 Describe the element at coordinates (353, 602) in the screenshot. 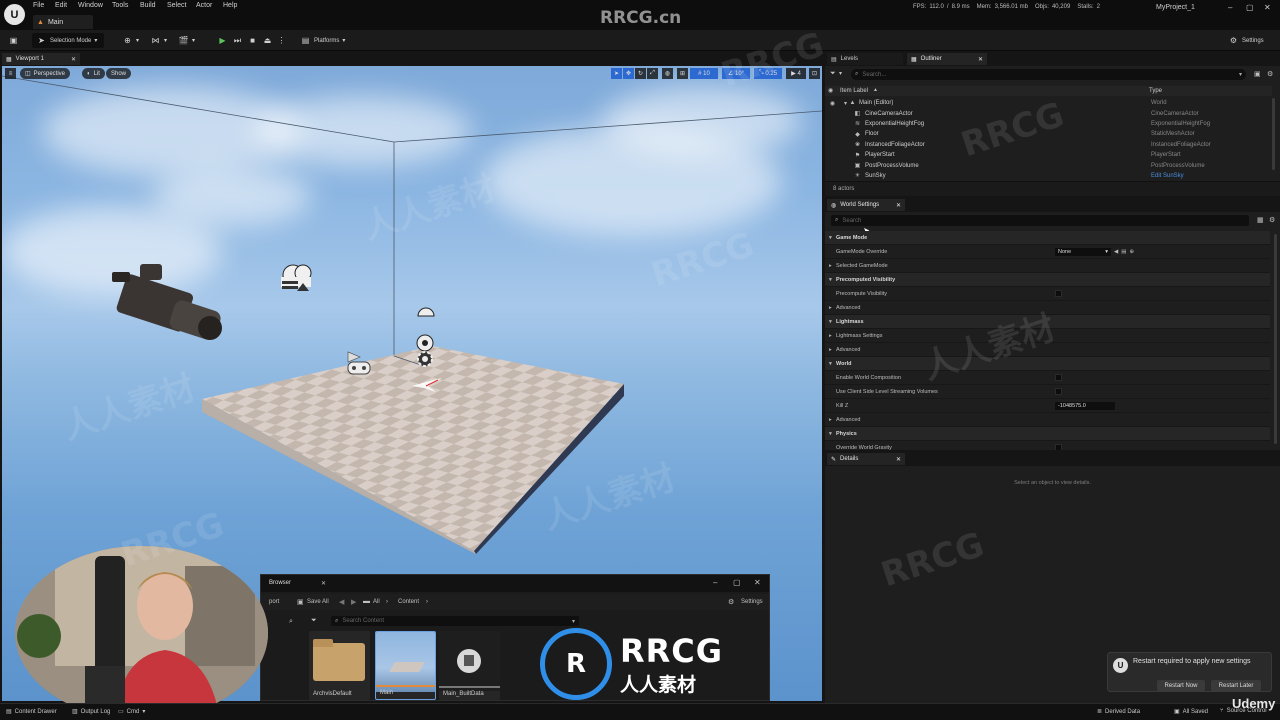

I see `history-forward-icon: ▶` at that location.